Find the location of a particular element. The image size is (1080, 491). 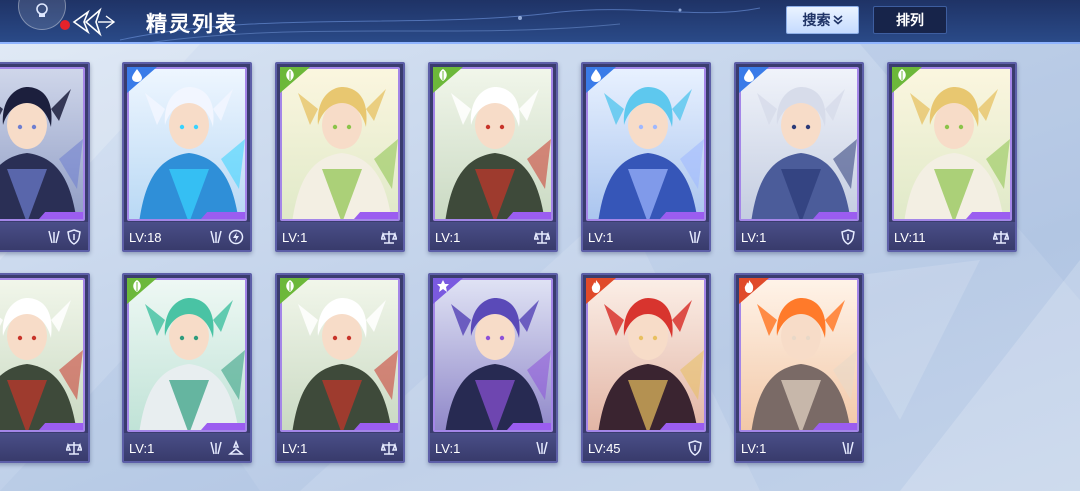

card-footer: LV:11 is located at coordinates (952, 236).